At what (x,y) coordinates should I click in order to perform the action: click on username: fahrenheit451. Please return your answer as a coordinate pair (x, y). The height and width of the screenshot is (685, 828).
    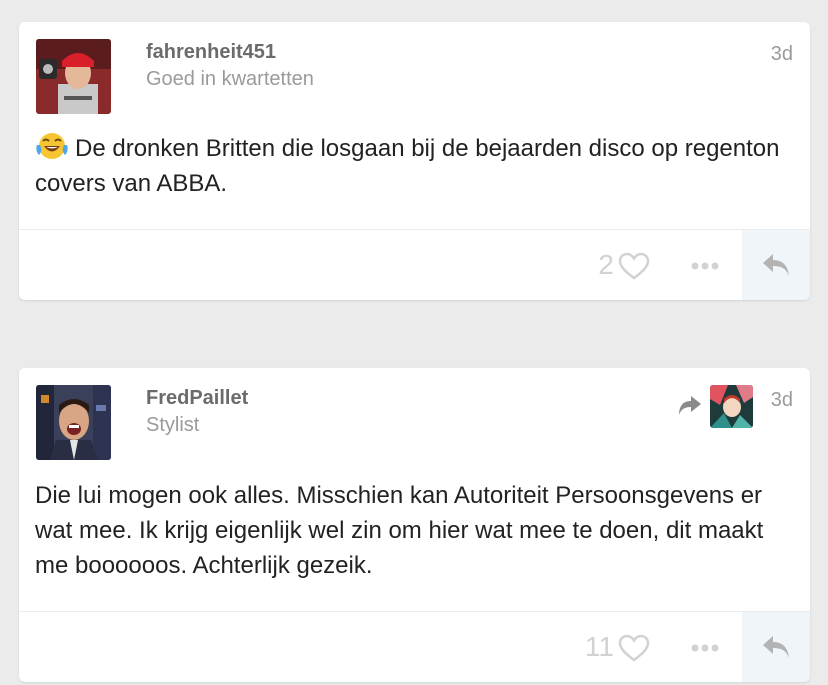
    Looking at the image, I should click on (211, 52).